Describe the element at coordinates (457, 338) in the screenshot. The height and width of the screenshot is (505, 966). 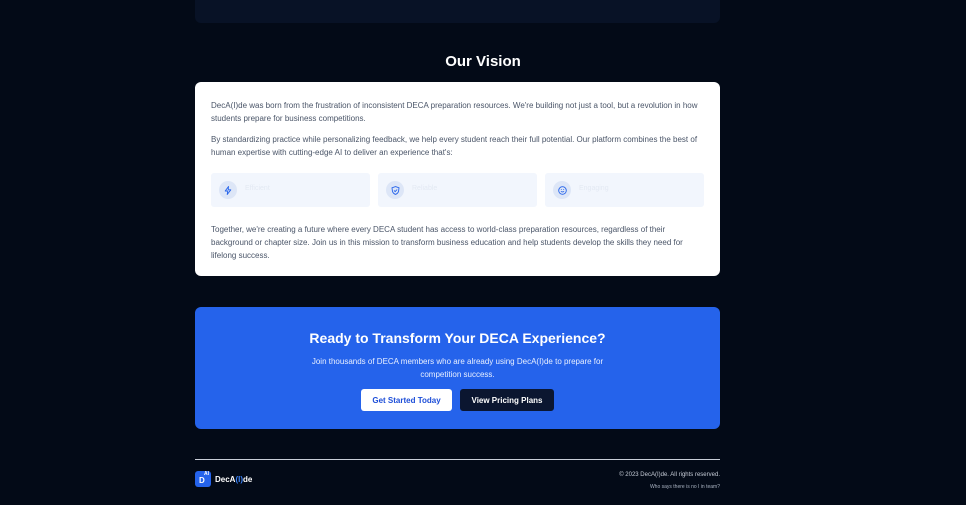
I see `cta-title: Ready to Transform Your DECA Experience?` at that location.